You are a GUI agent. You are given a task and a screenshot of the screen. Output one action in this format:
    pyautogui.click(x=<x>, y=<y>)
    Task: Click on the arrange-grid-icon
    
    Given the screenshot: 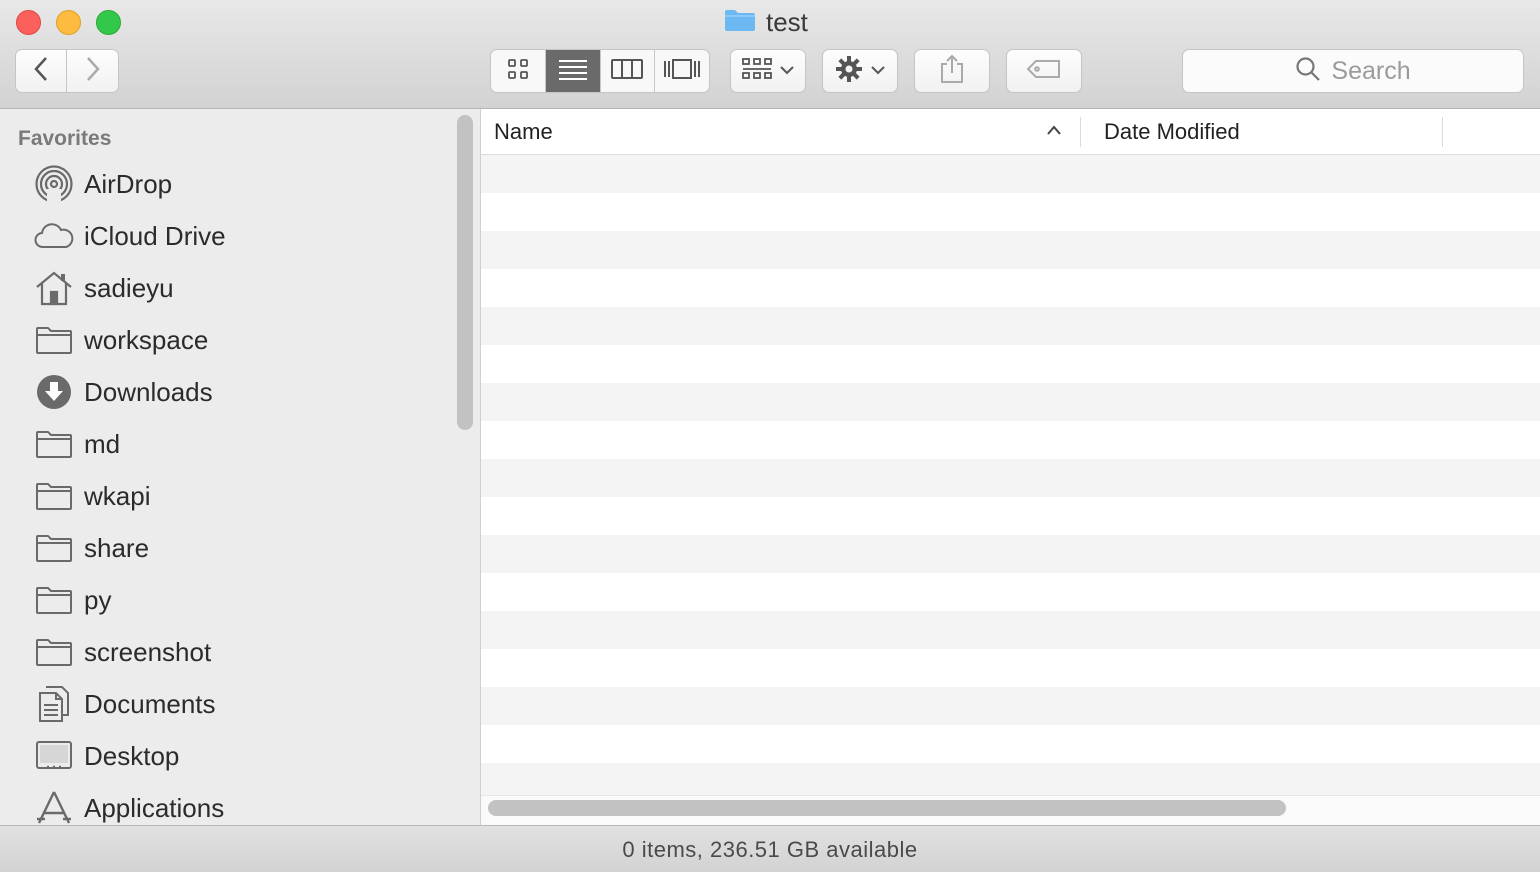 What is the action you would take?
    pyautogui.click(x=757, y=71)
    